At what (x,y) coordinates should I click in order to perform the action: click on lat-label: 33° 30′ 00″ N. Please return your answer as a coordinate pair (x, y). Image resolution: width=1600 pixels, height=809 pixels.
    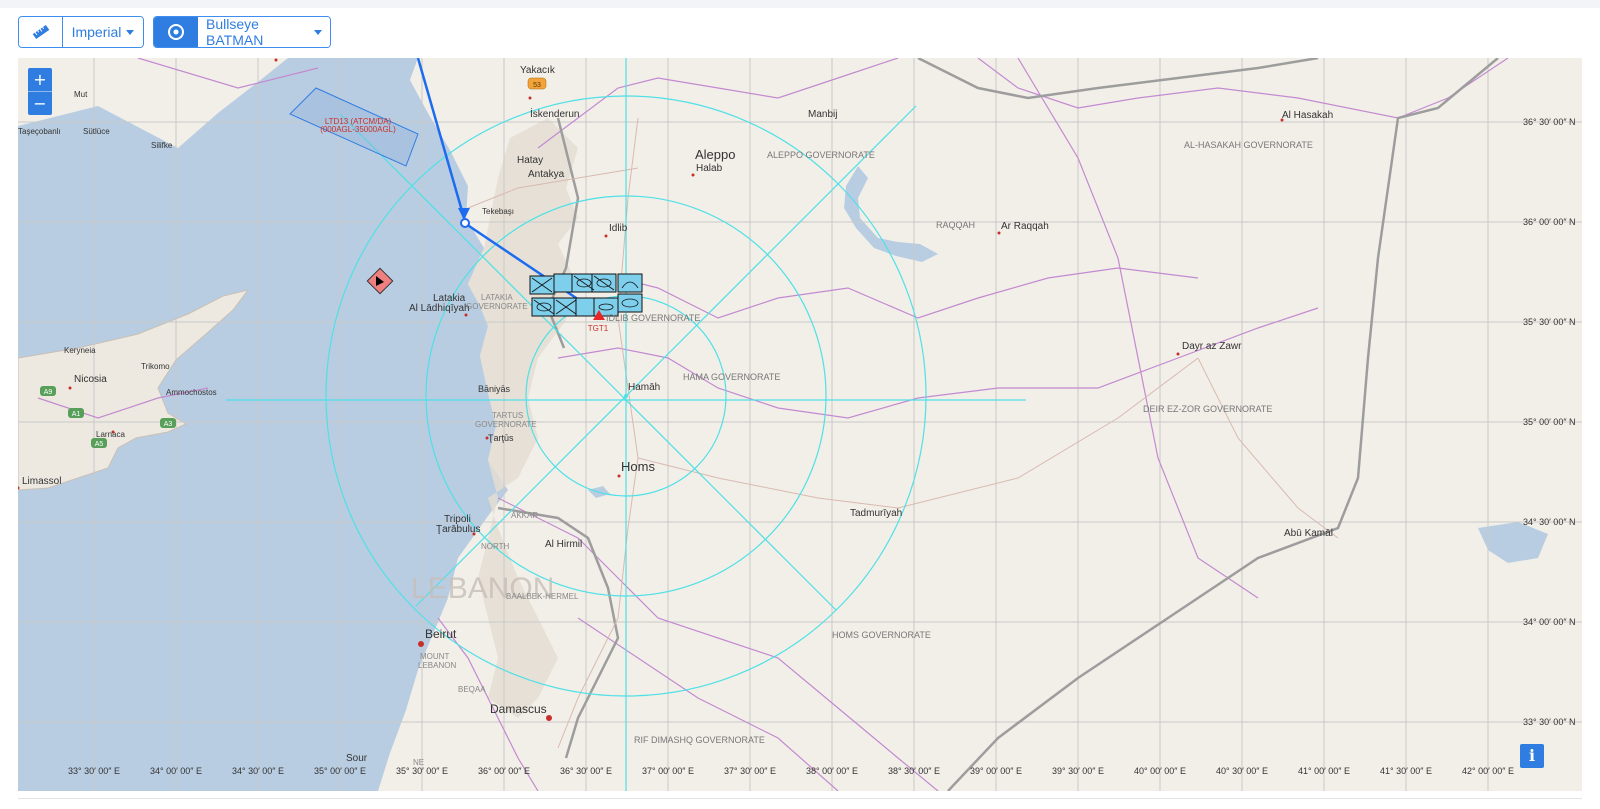
    Looking at the image, I should click on (1549, 722).